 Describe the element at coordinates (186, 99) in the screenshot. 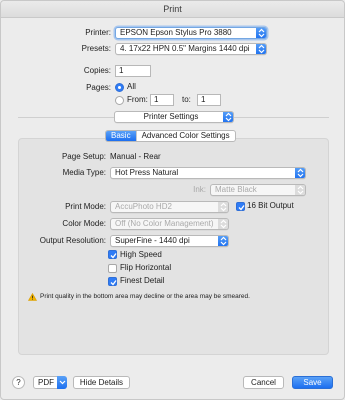

I see `pages-to-label: to:` at that location.